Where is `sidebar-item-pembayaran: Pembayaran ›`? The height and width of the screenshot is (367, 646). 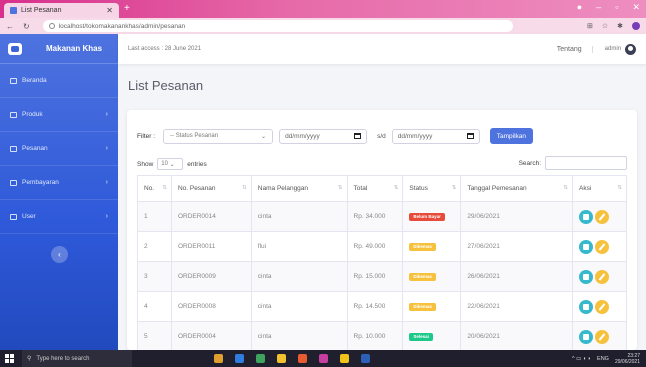
sidebar-item-pembayaran: Pembayaran › is located at coordinates (59, 183).